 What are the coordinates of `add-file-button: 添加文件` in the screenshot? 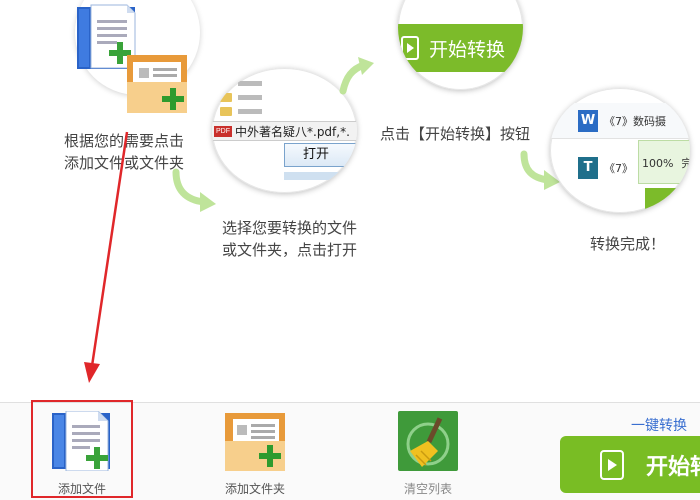 It's located at (82, 453).